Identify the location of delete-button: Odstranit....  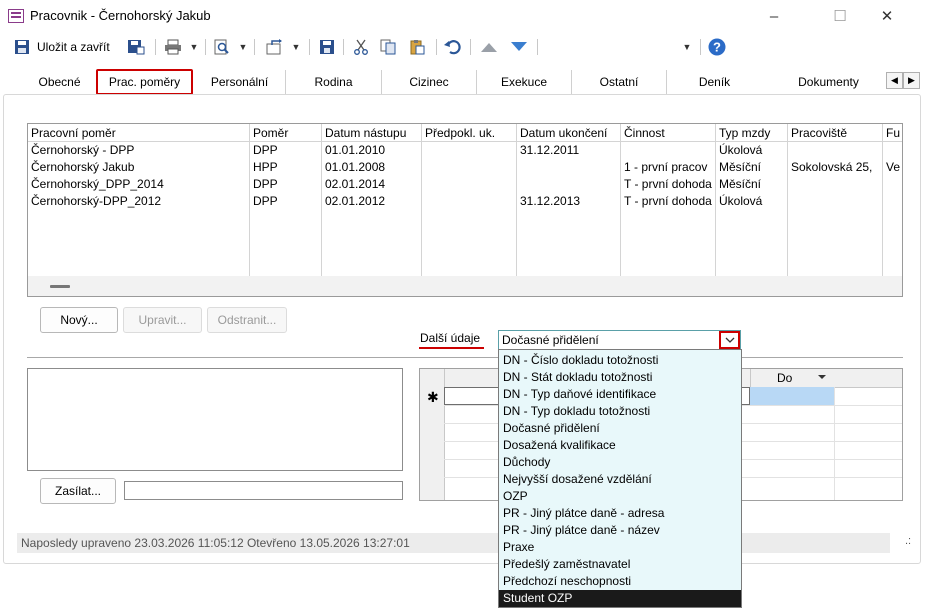
(247, 320).